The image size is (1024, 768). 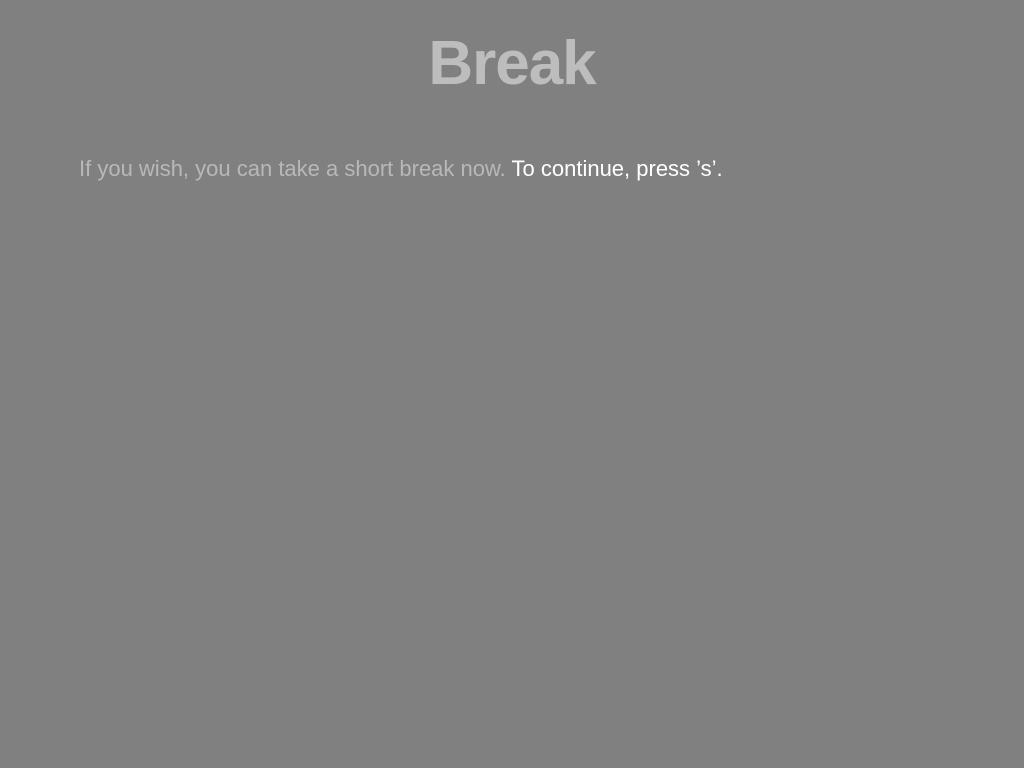 What do you see at coordinates (617, 168) in the screenshot?
I see `continue-prompt: To continue, press ’s’.` at bounding box center [617, 168].